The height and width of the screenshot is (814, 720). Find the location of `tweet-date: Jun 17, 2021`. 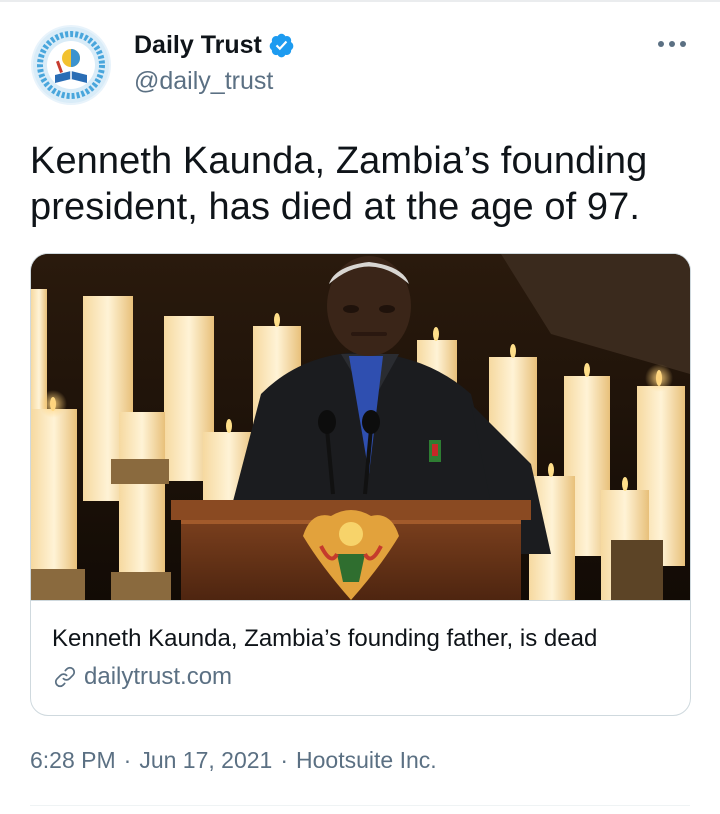

tweet-date: Jun 17, 2021 is located at coordinates (205, 760).